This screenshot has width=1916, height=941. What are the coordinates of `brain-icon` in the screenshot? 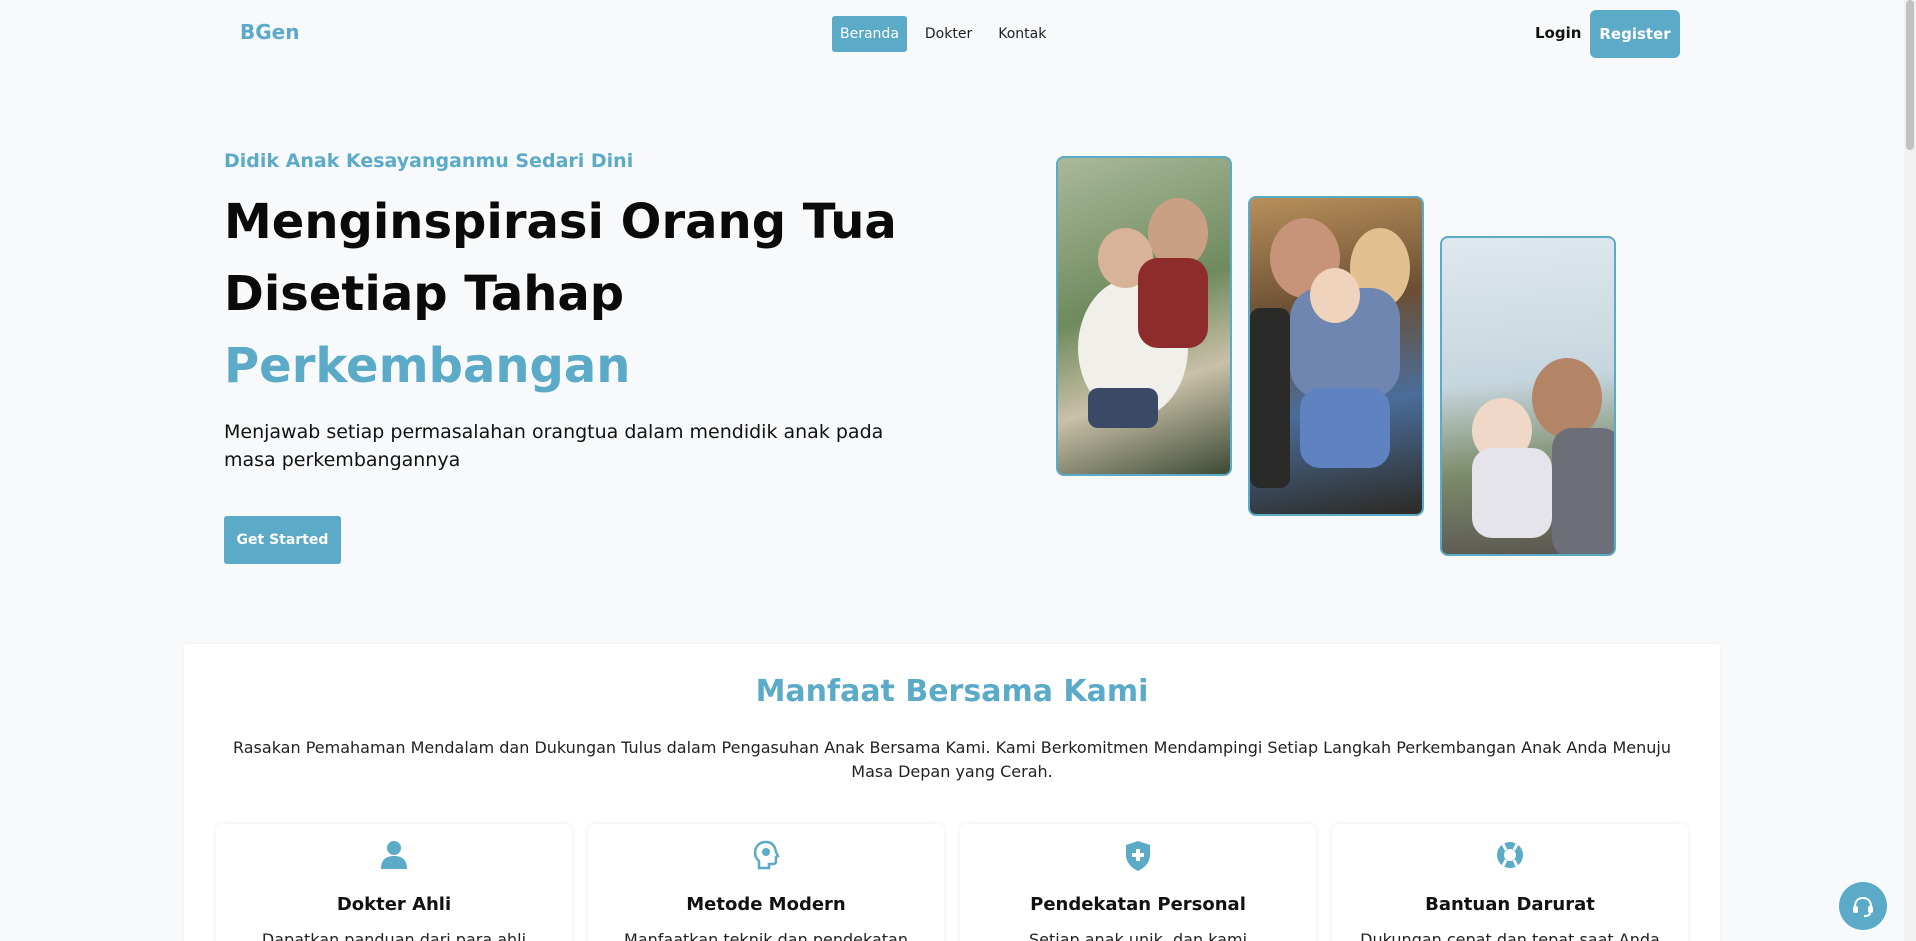 It's located at (766, 856).